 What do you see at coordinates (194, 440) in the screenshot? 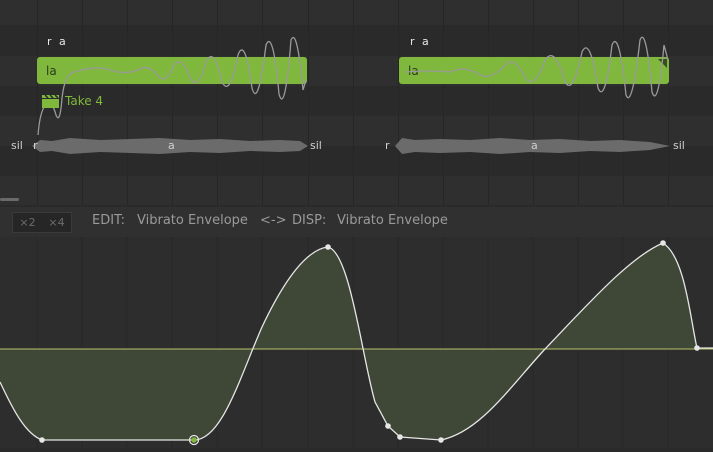
I see `control-point-selected-core` at bounding box center [194, 440].